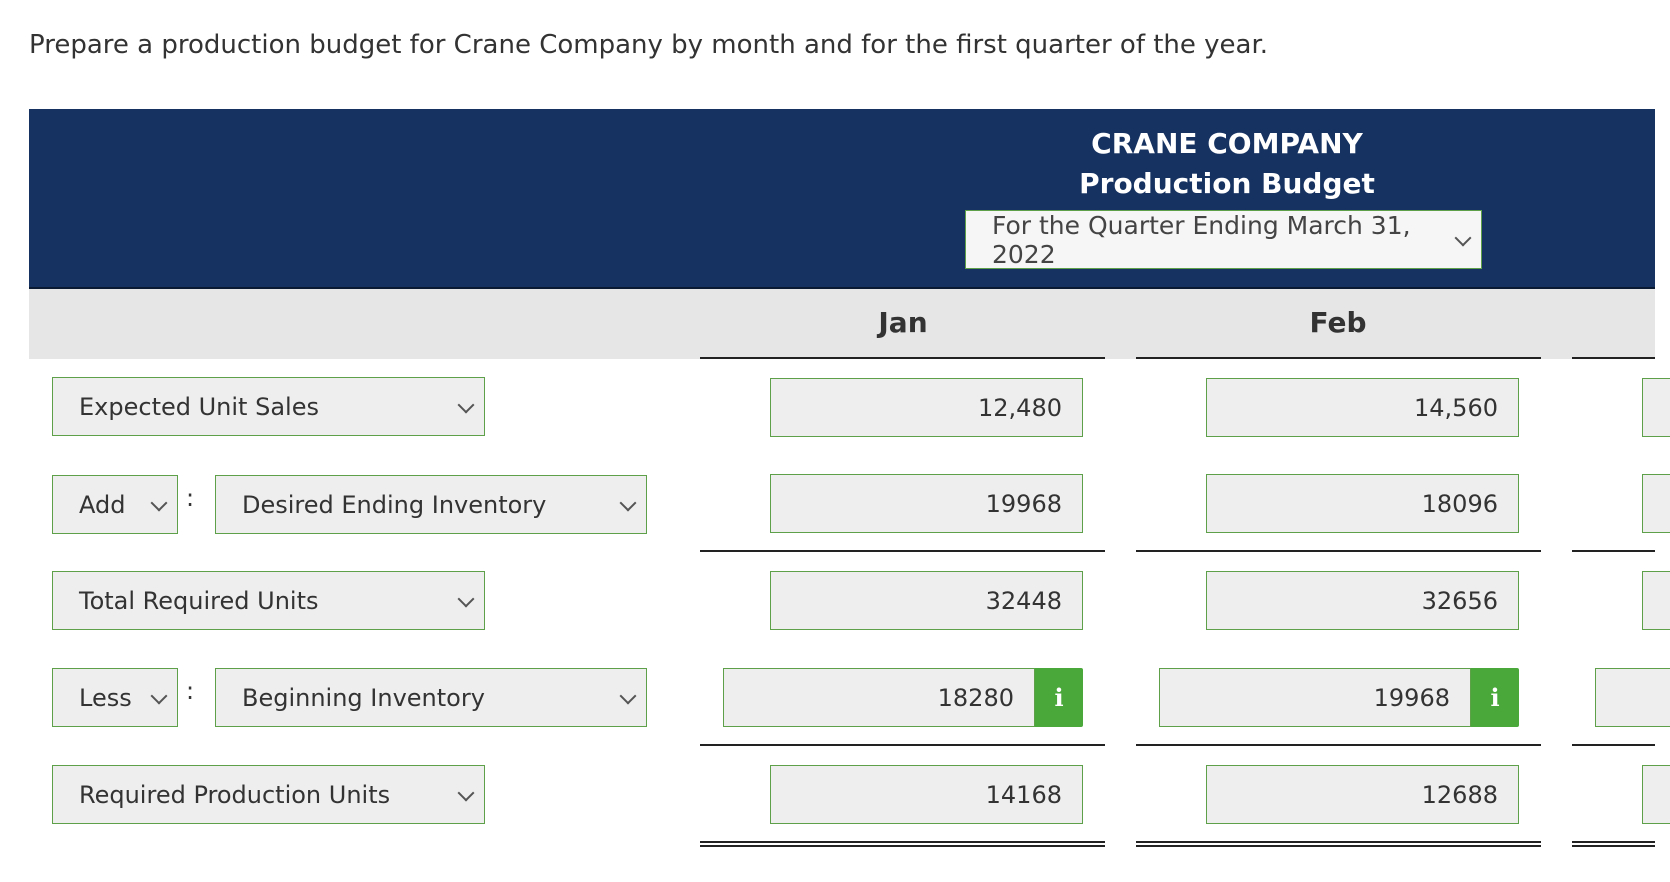 Image resolution: width=1670 pixels, height=882 pixels. I want to click on row-label: Beginning Inventory, so click(363, 697).